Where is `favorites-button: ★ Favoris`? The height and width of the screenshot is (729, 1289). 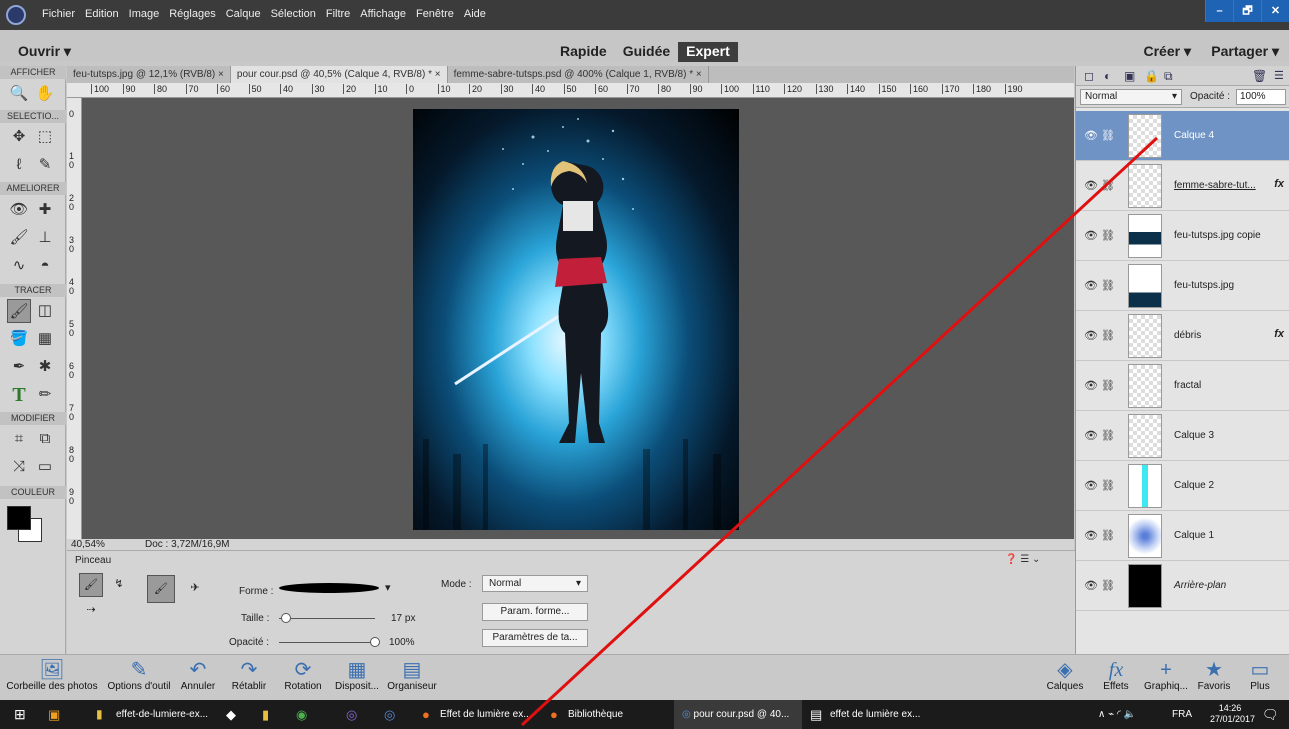 favorites-button: ★ Favoris is located at coordinates (1214, 678).